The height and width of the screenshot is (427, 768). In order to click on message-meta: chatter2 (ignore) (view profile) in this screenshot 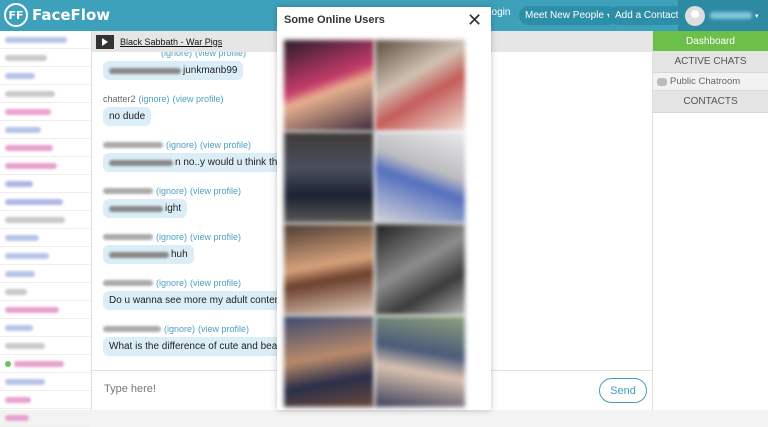, I will do `click(165, 99)`.